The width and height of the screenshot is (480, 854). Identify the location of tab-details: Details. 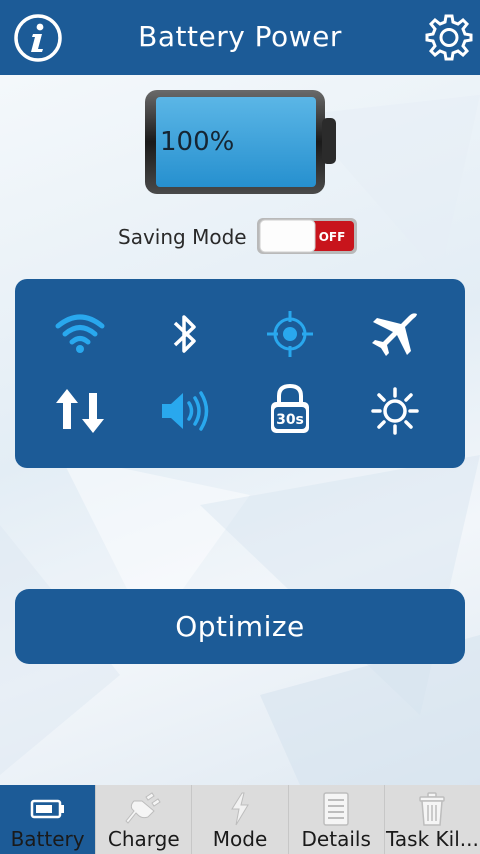
(337, 819).